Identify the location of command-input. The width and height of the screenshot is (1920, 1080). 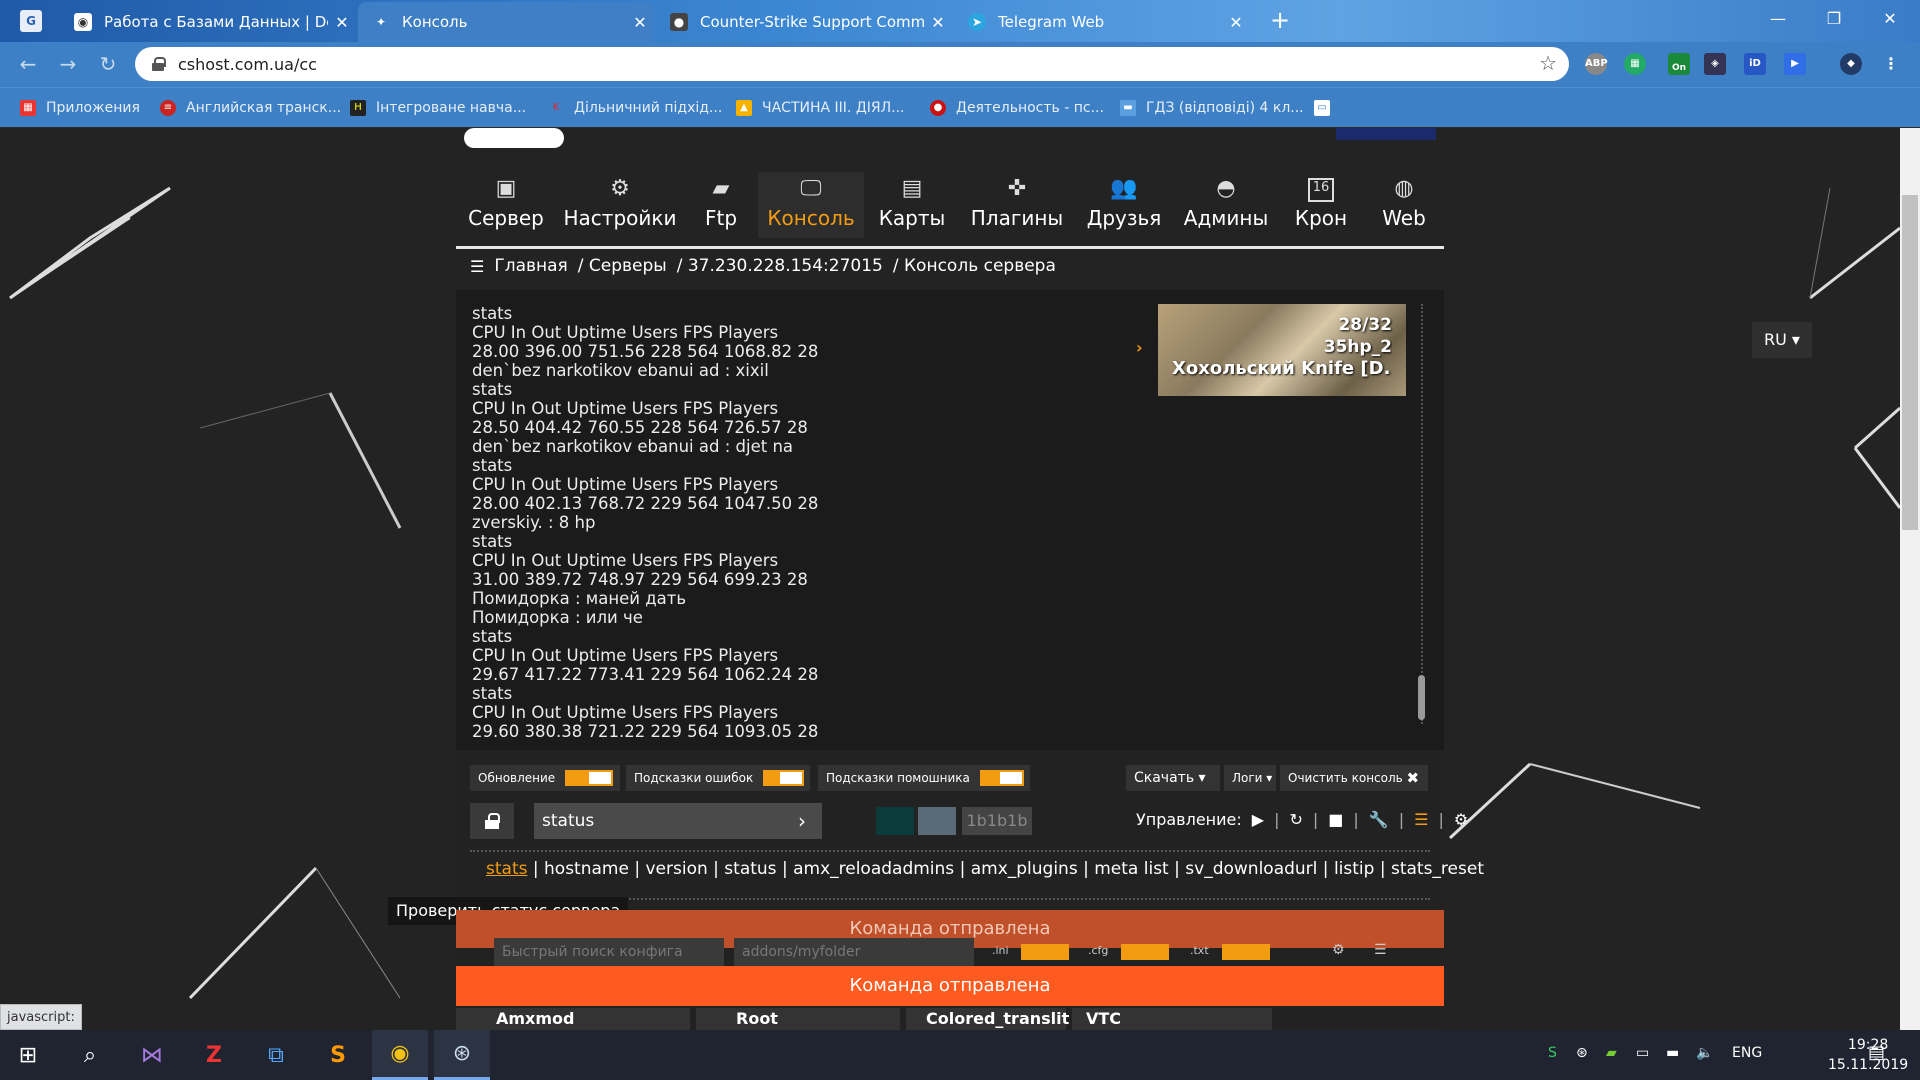
(678, 821).